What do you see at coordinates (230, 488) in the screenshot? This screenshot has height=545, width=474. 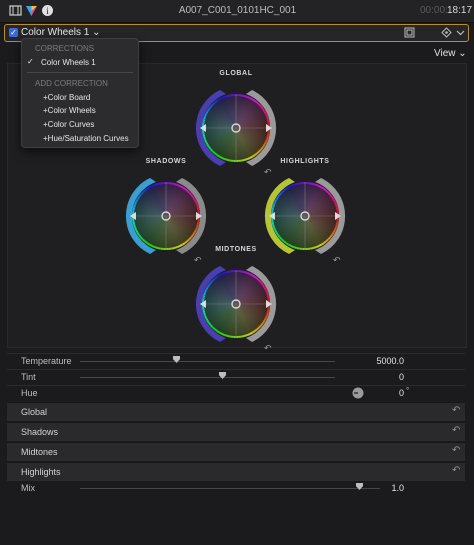 I see `mix-track` at bounding box center [230, 488].